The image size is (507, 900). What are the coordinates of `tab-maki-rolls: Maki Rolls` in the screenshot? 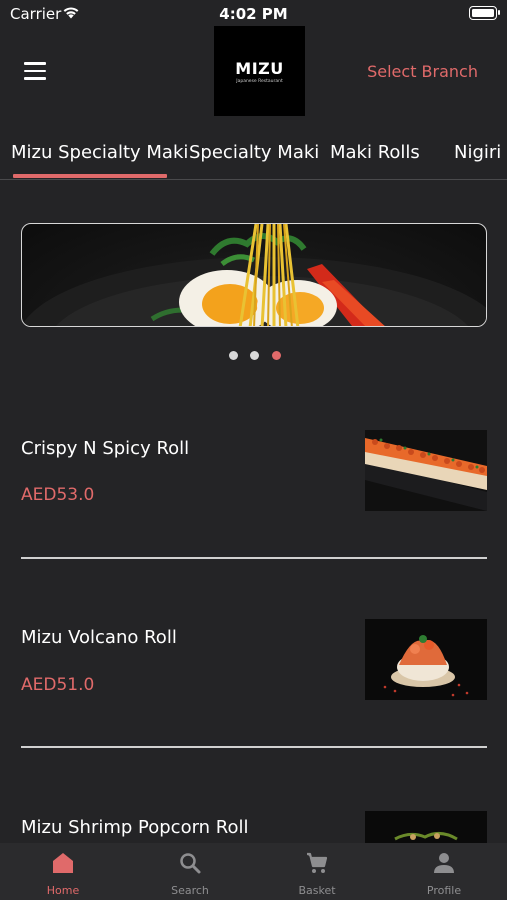 It's located at (375, 152).